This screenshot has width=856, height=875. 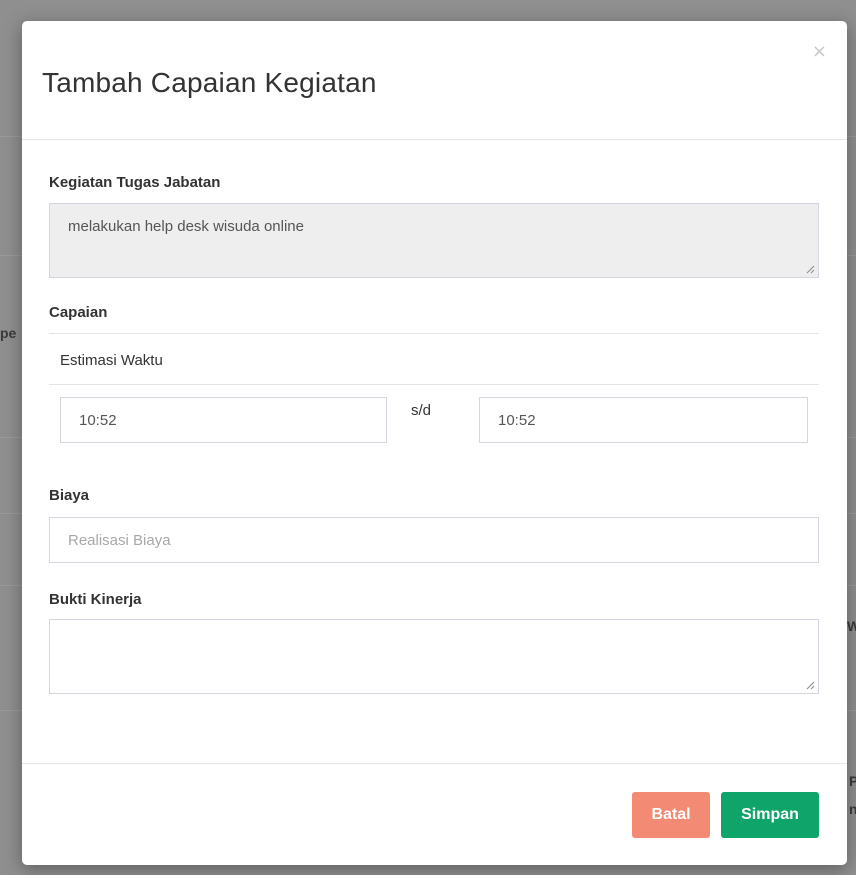 I want to click on backdrop-text: pe, so click(x=8, y=333).